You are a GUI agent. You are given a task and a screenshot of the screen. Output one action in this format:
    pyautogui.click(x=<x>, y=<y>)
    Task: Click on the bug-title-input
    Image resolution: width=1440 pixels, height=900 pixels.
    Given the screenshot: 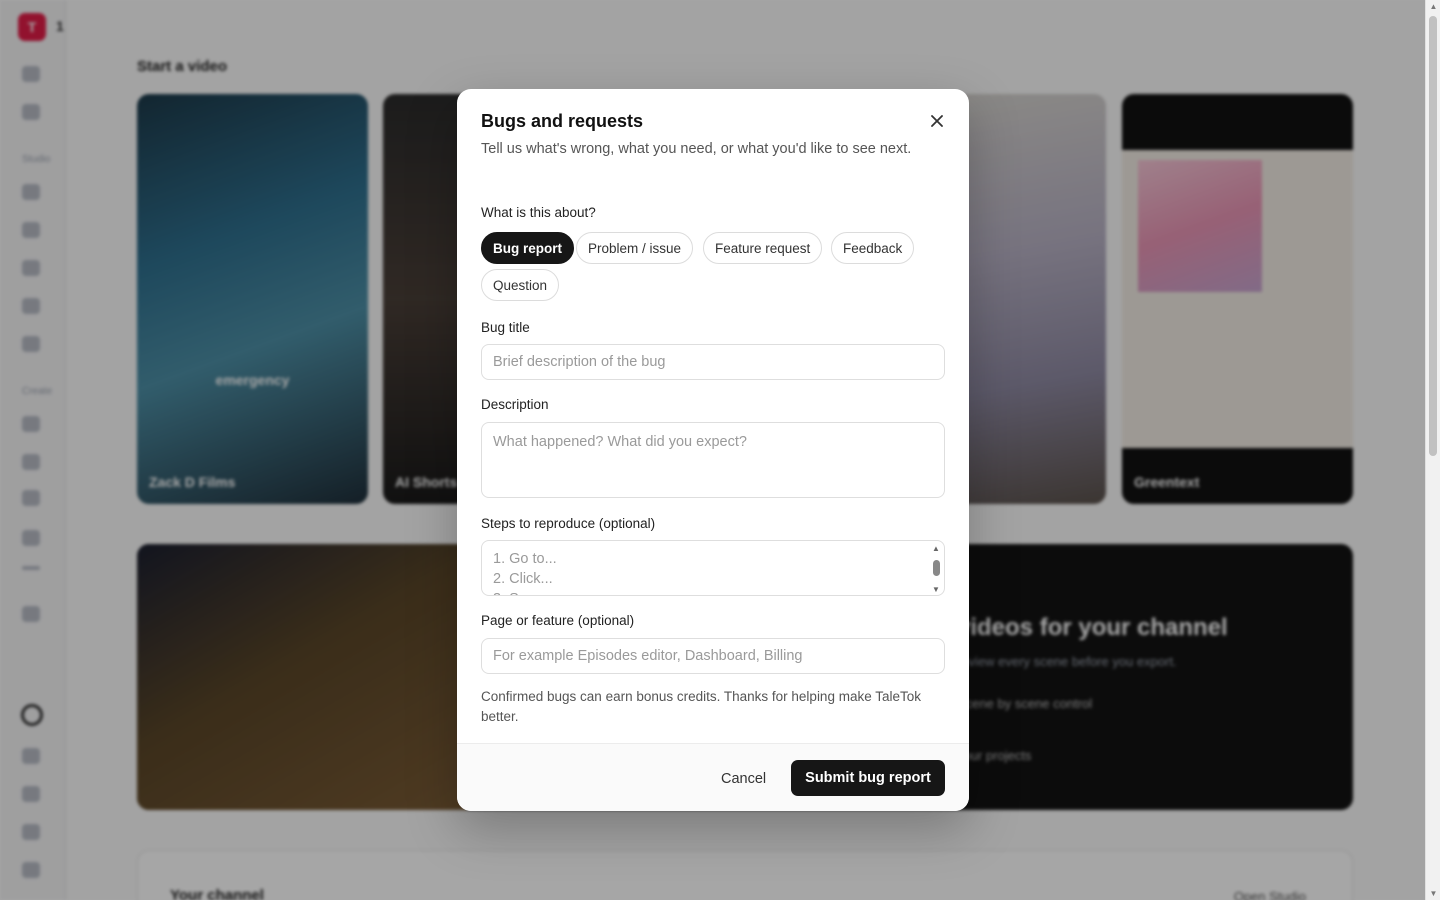 What is the action you would take?
    pyautogui.click(x=713, y=362)
    